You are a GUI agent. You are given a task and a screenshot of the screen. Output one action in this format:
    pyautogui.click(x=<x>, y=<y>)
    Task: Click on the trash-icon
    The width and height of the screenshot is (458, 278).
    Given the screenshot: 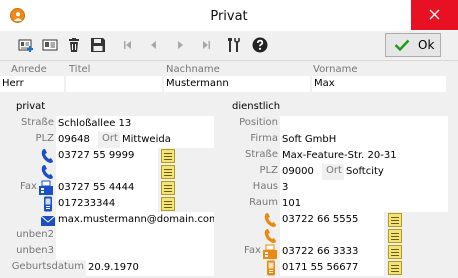 What is the action you would take?
    pyautogui.click(x=74, y=45)
    